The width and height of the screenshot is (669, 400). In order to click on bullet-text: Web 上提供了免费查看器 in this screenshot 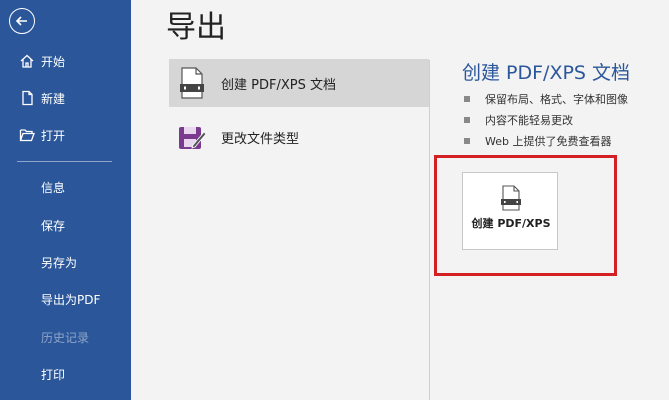, I will do `click(548, 141)`.